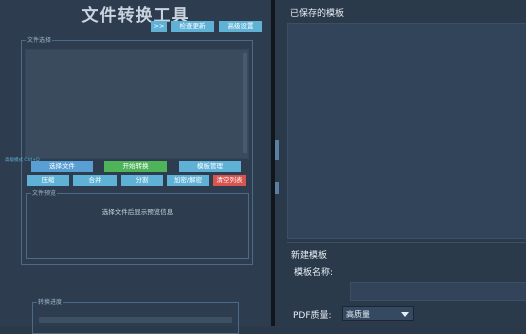 The width and height of the screenshot is (526, 334). Describe the element at coordinates (192, 26) in the screenshot. I see `check-update-button: 检查更新` at that location.